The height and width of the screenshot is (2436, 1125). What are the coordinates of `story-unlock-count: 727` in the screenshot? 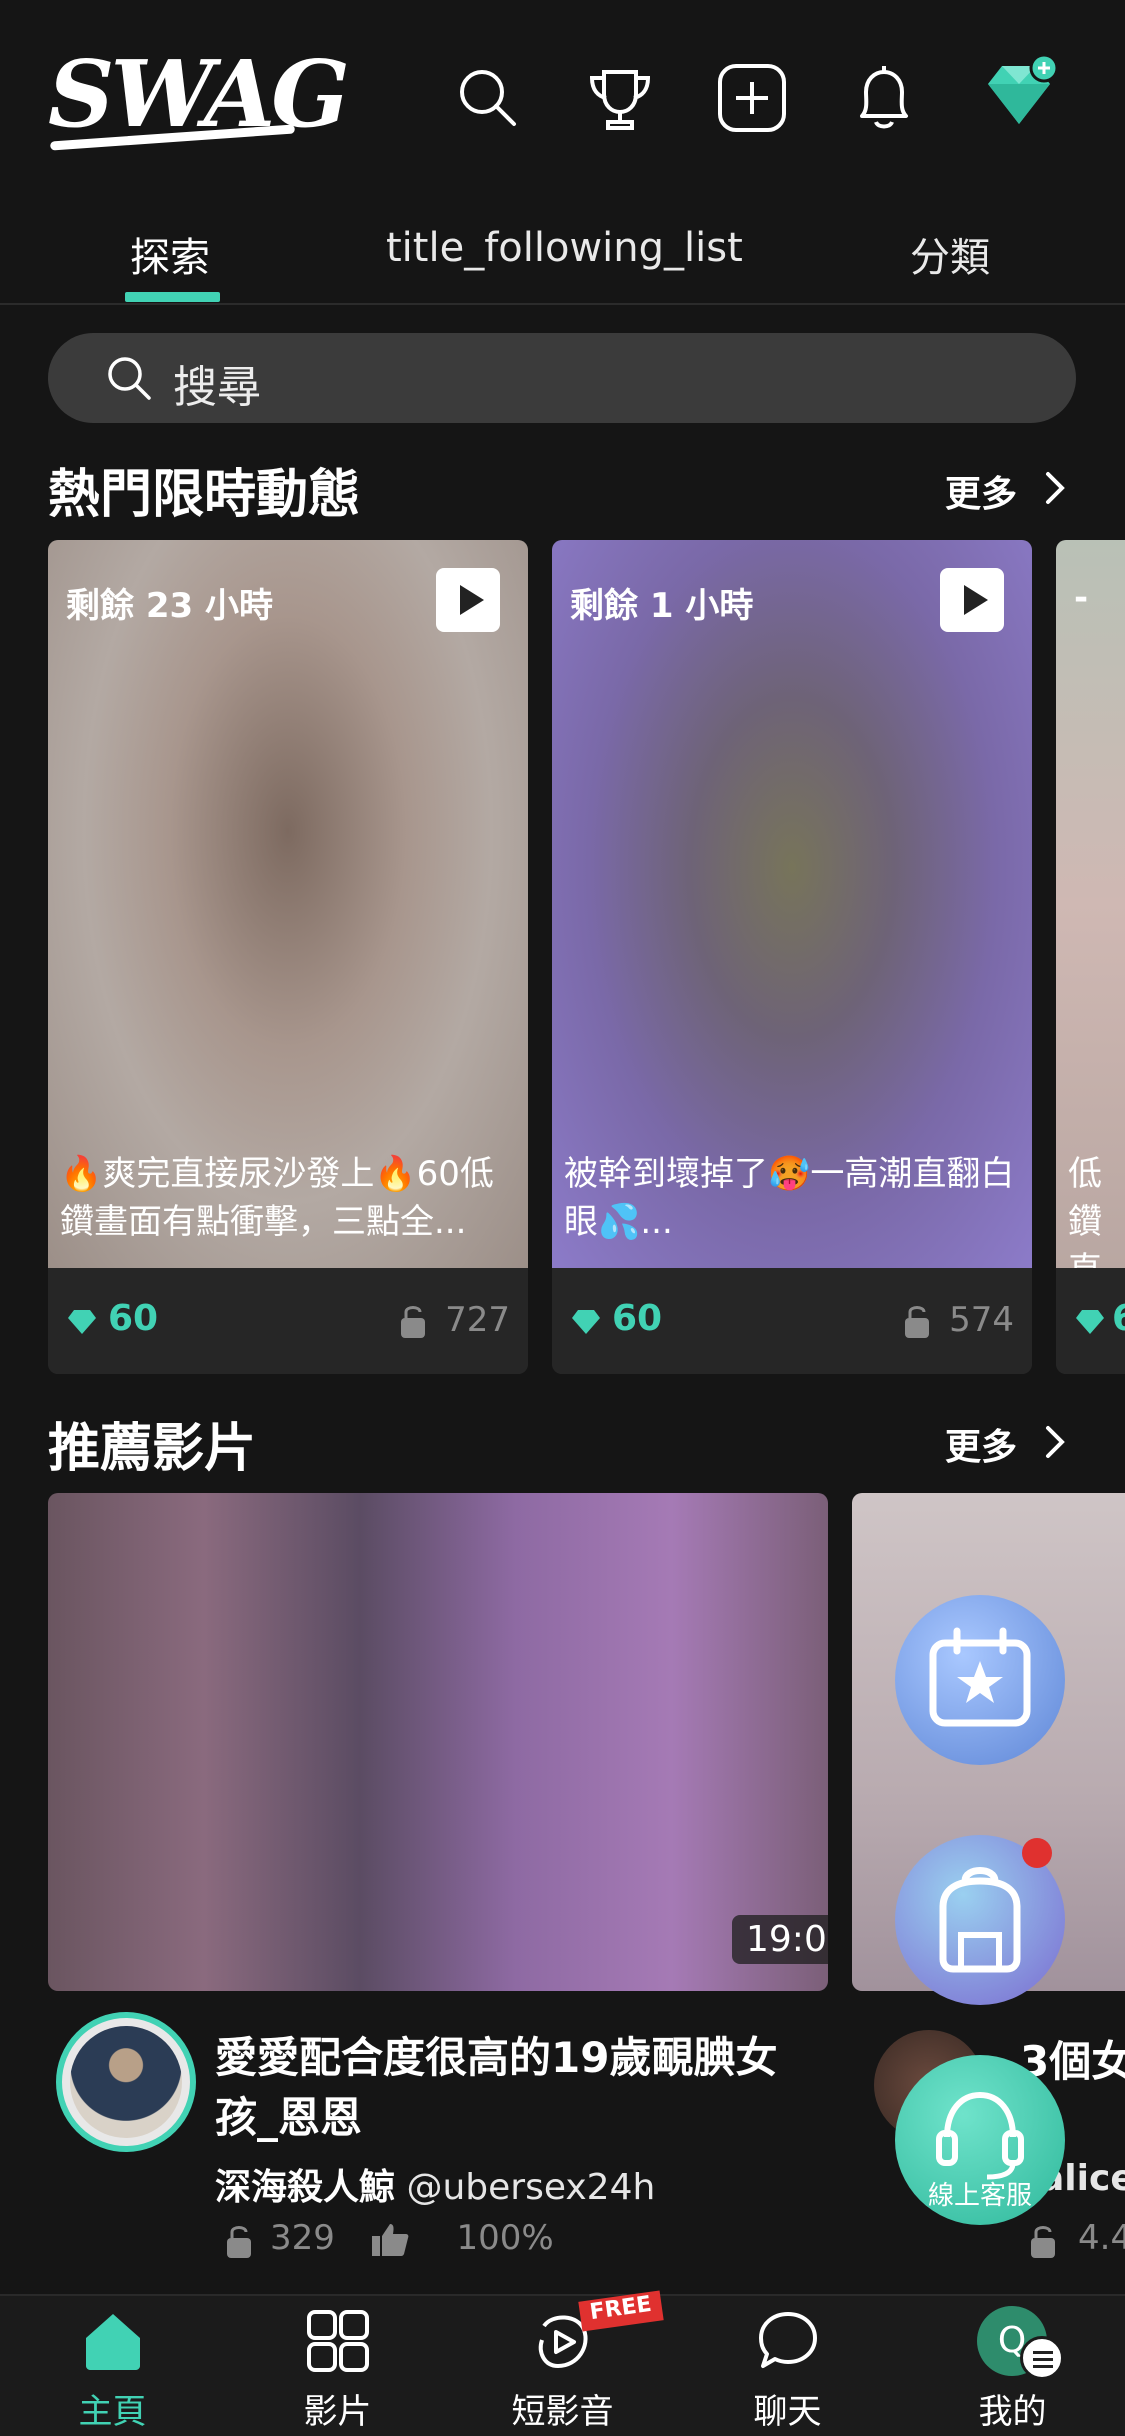 It's located at (477, 1320).